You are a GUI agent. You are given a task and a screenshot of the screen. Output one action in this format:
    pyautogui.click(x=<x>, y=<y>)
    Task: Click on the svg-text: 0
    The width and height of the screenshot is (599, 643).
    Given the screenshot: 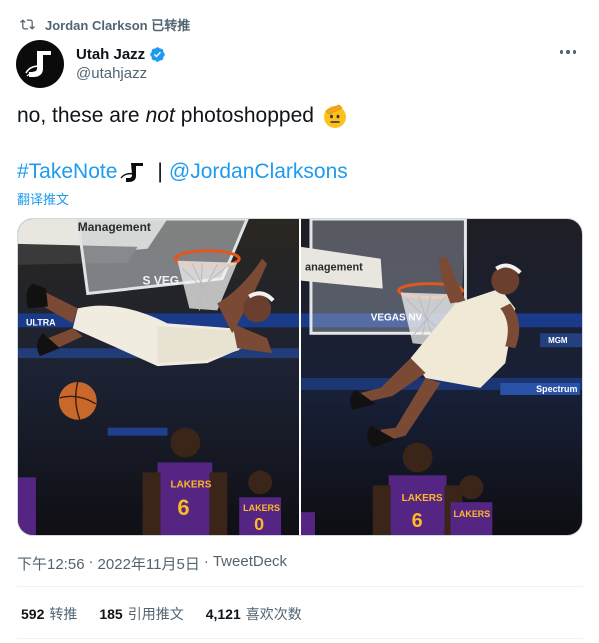 What is the action you would take?
    pyautogui.click(x=259, y=524)
    